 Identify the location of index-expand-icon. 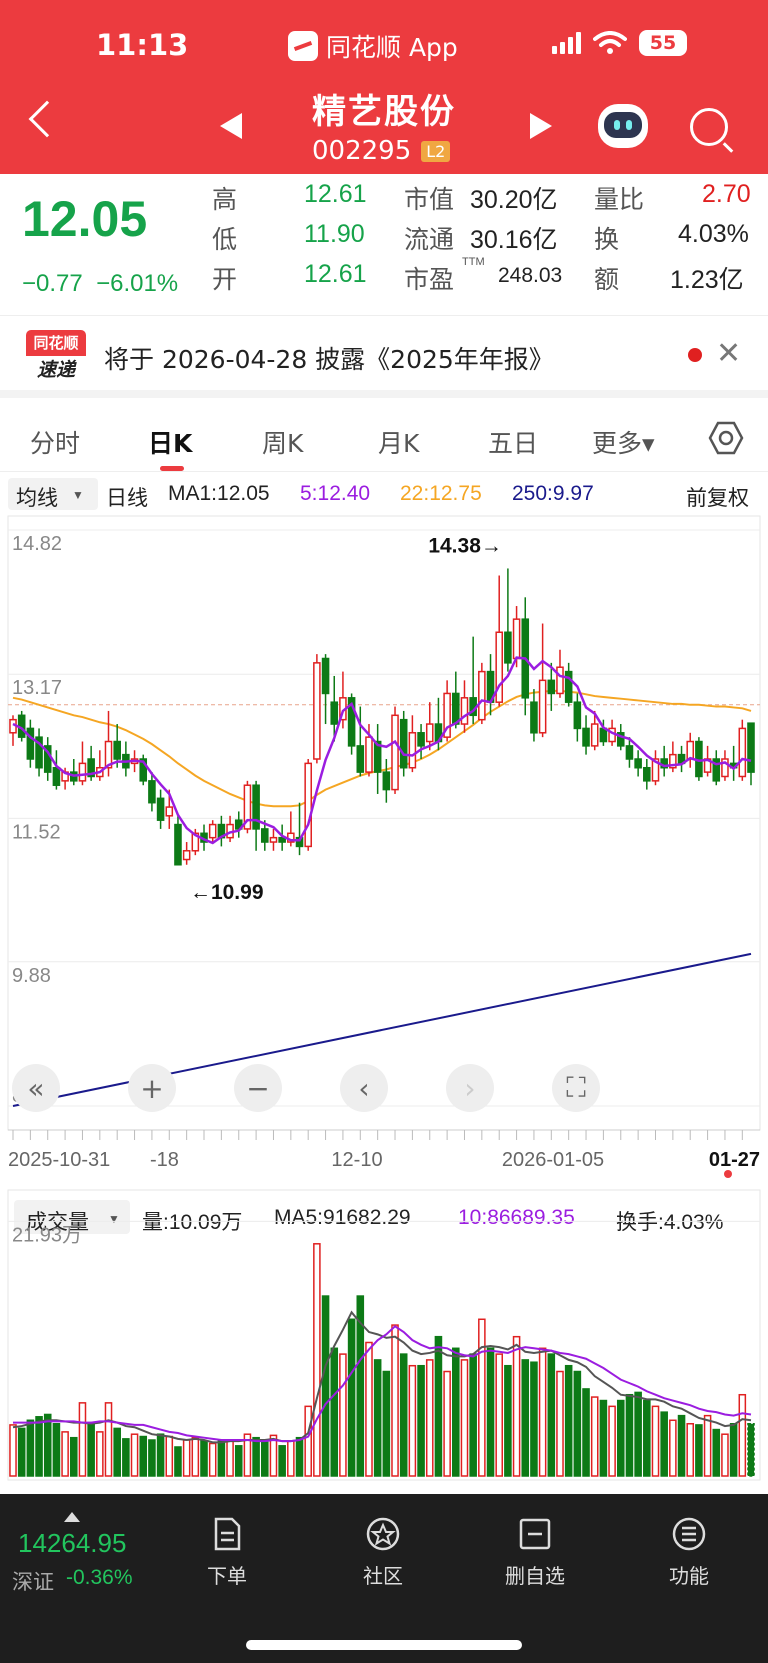
(72, 1517).